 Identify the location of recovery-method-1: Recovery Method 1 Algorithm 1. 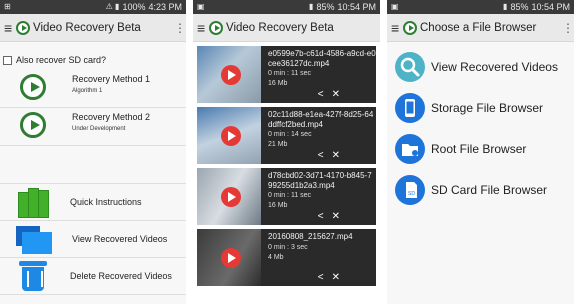
(93, 89).